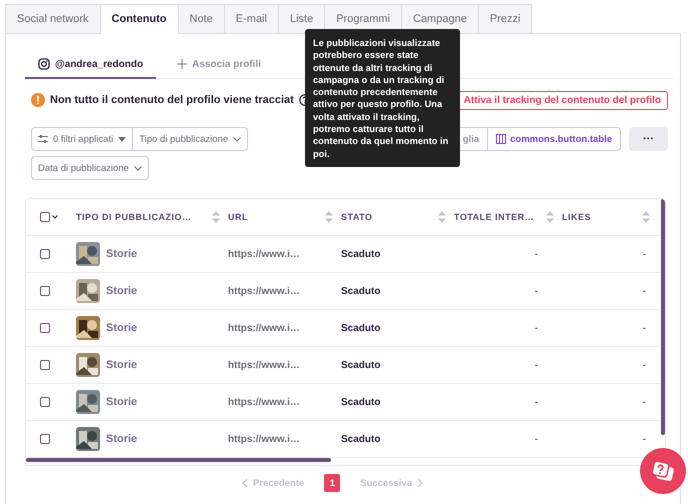  I want to click on column-header: STATO, so click(356, 217).